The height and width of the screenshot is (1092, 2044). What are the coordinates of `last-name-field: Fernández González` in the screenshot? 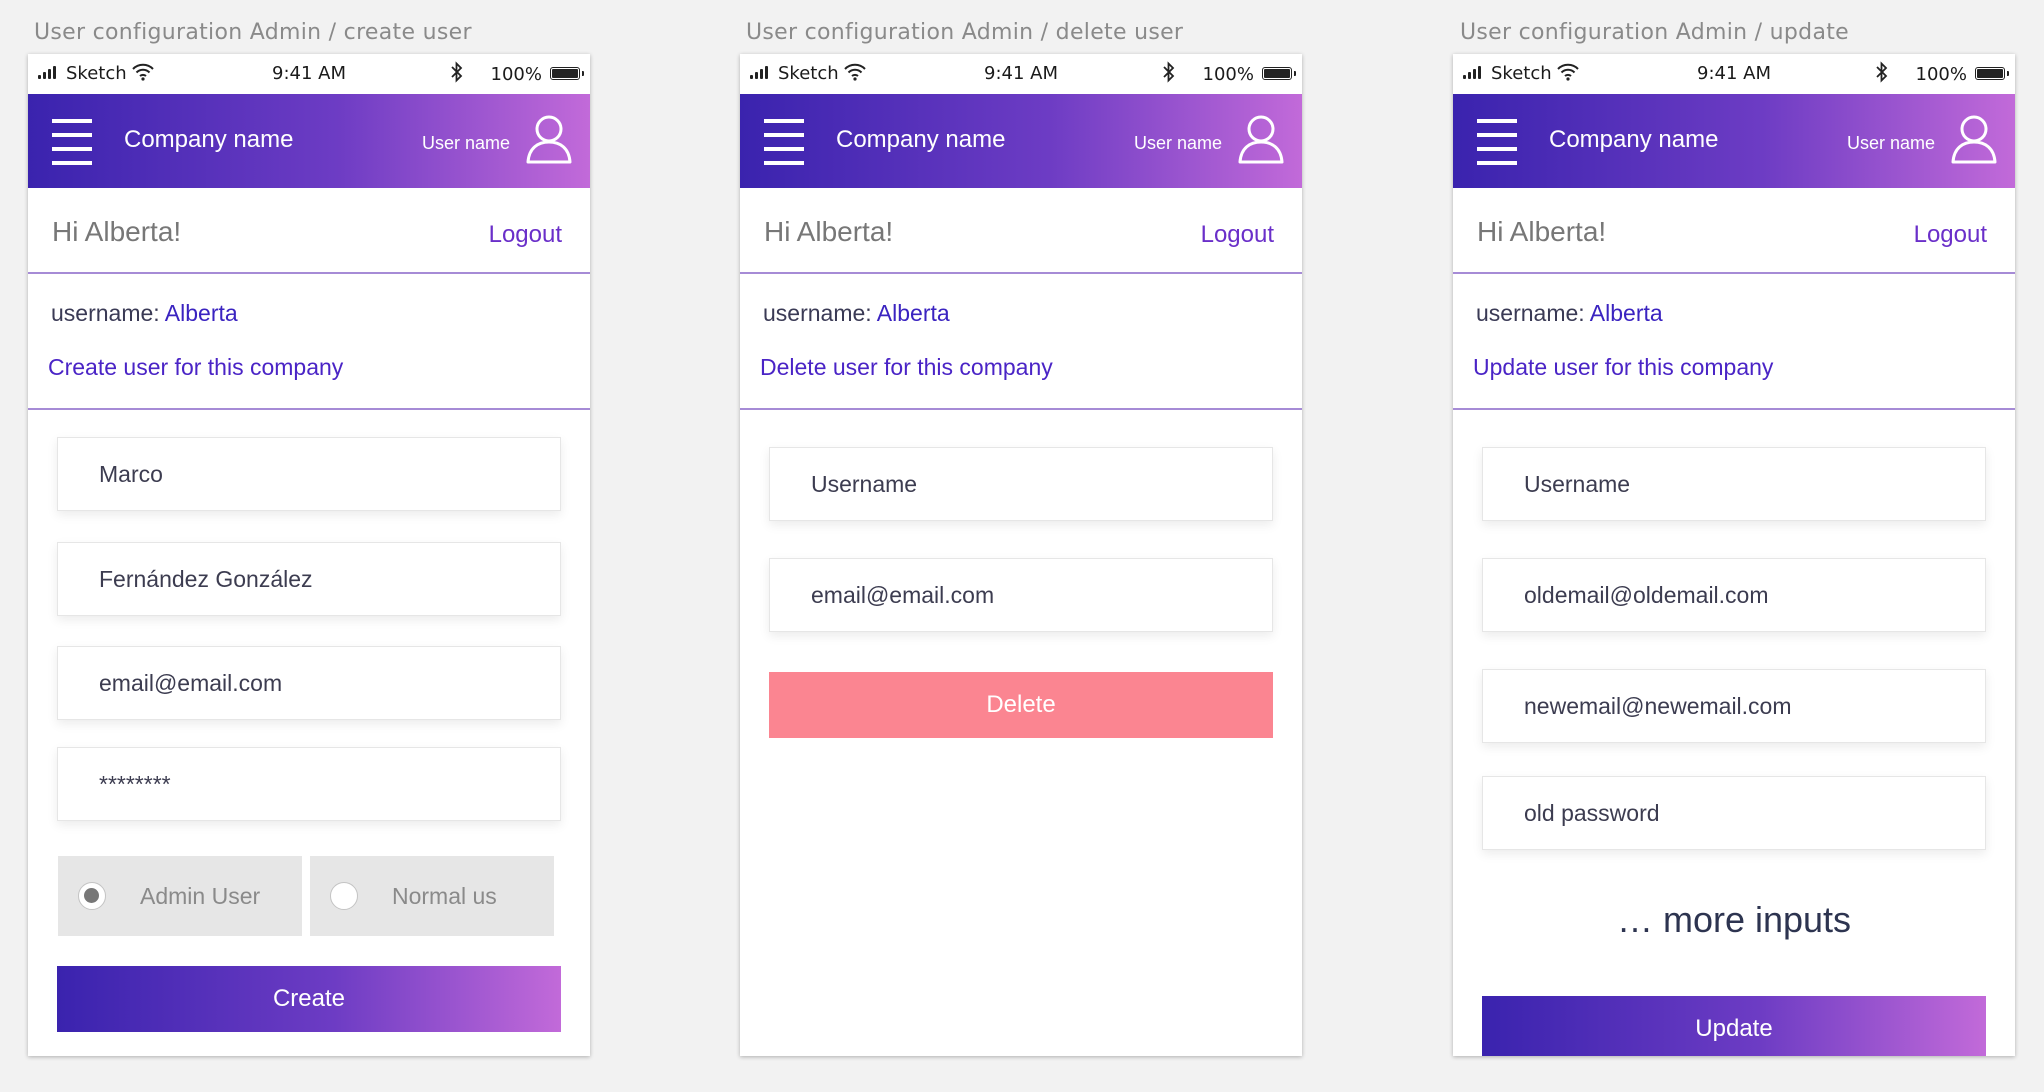 It's located at (309, 579).